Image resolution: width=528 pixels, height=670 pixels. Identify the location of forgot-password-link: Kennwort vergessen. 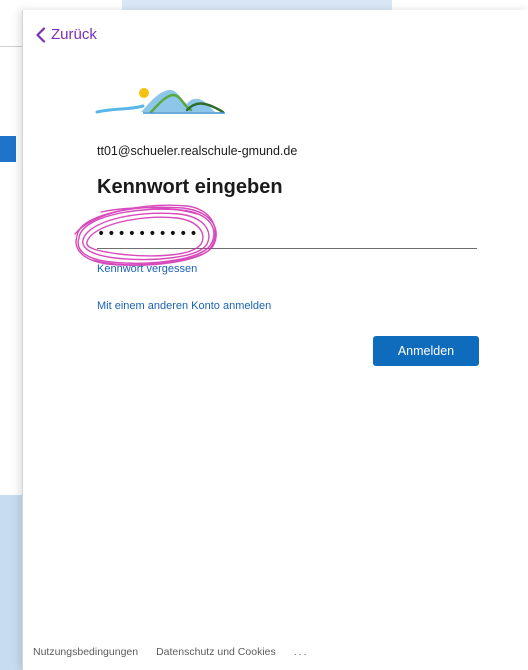
(147, 269).